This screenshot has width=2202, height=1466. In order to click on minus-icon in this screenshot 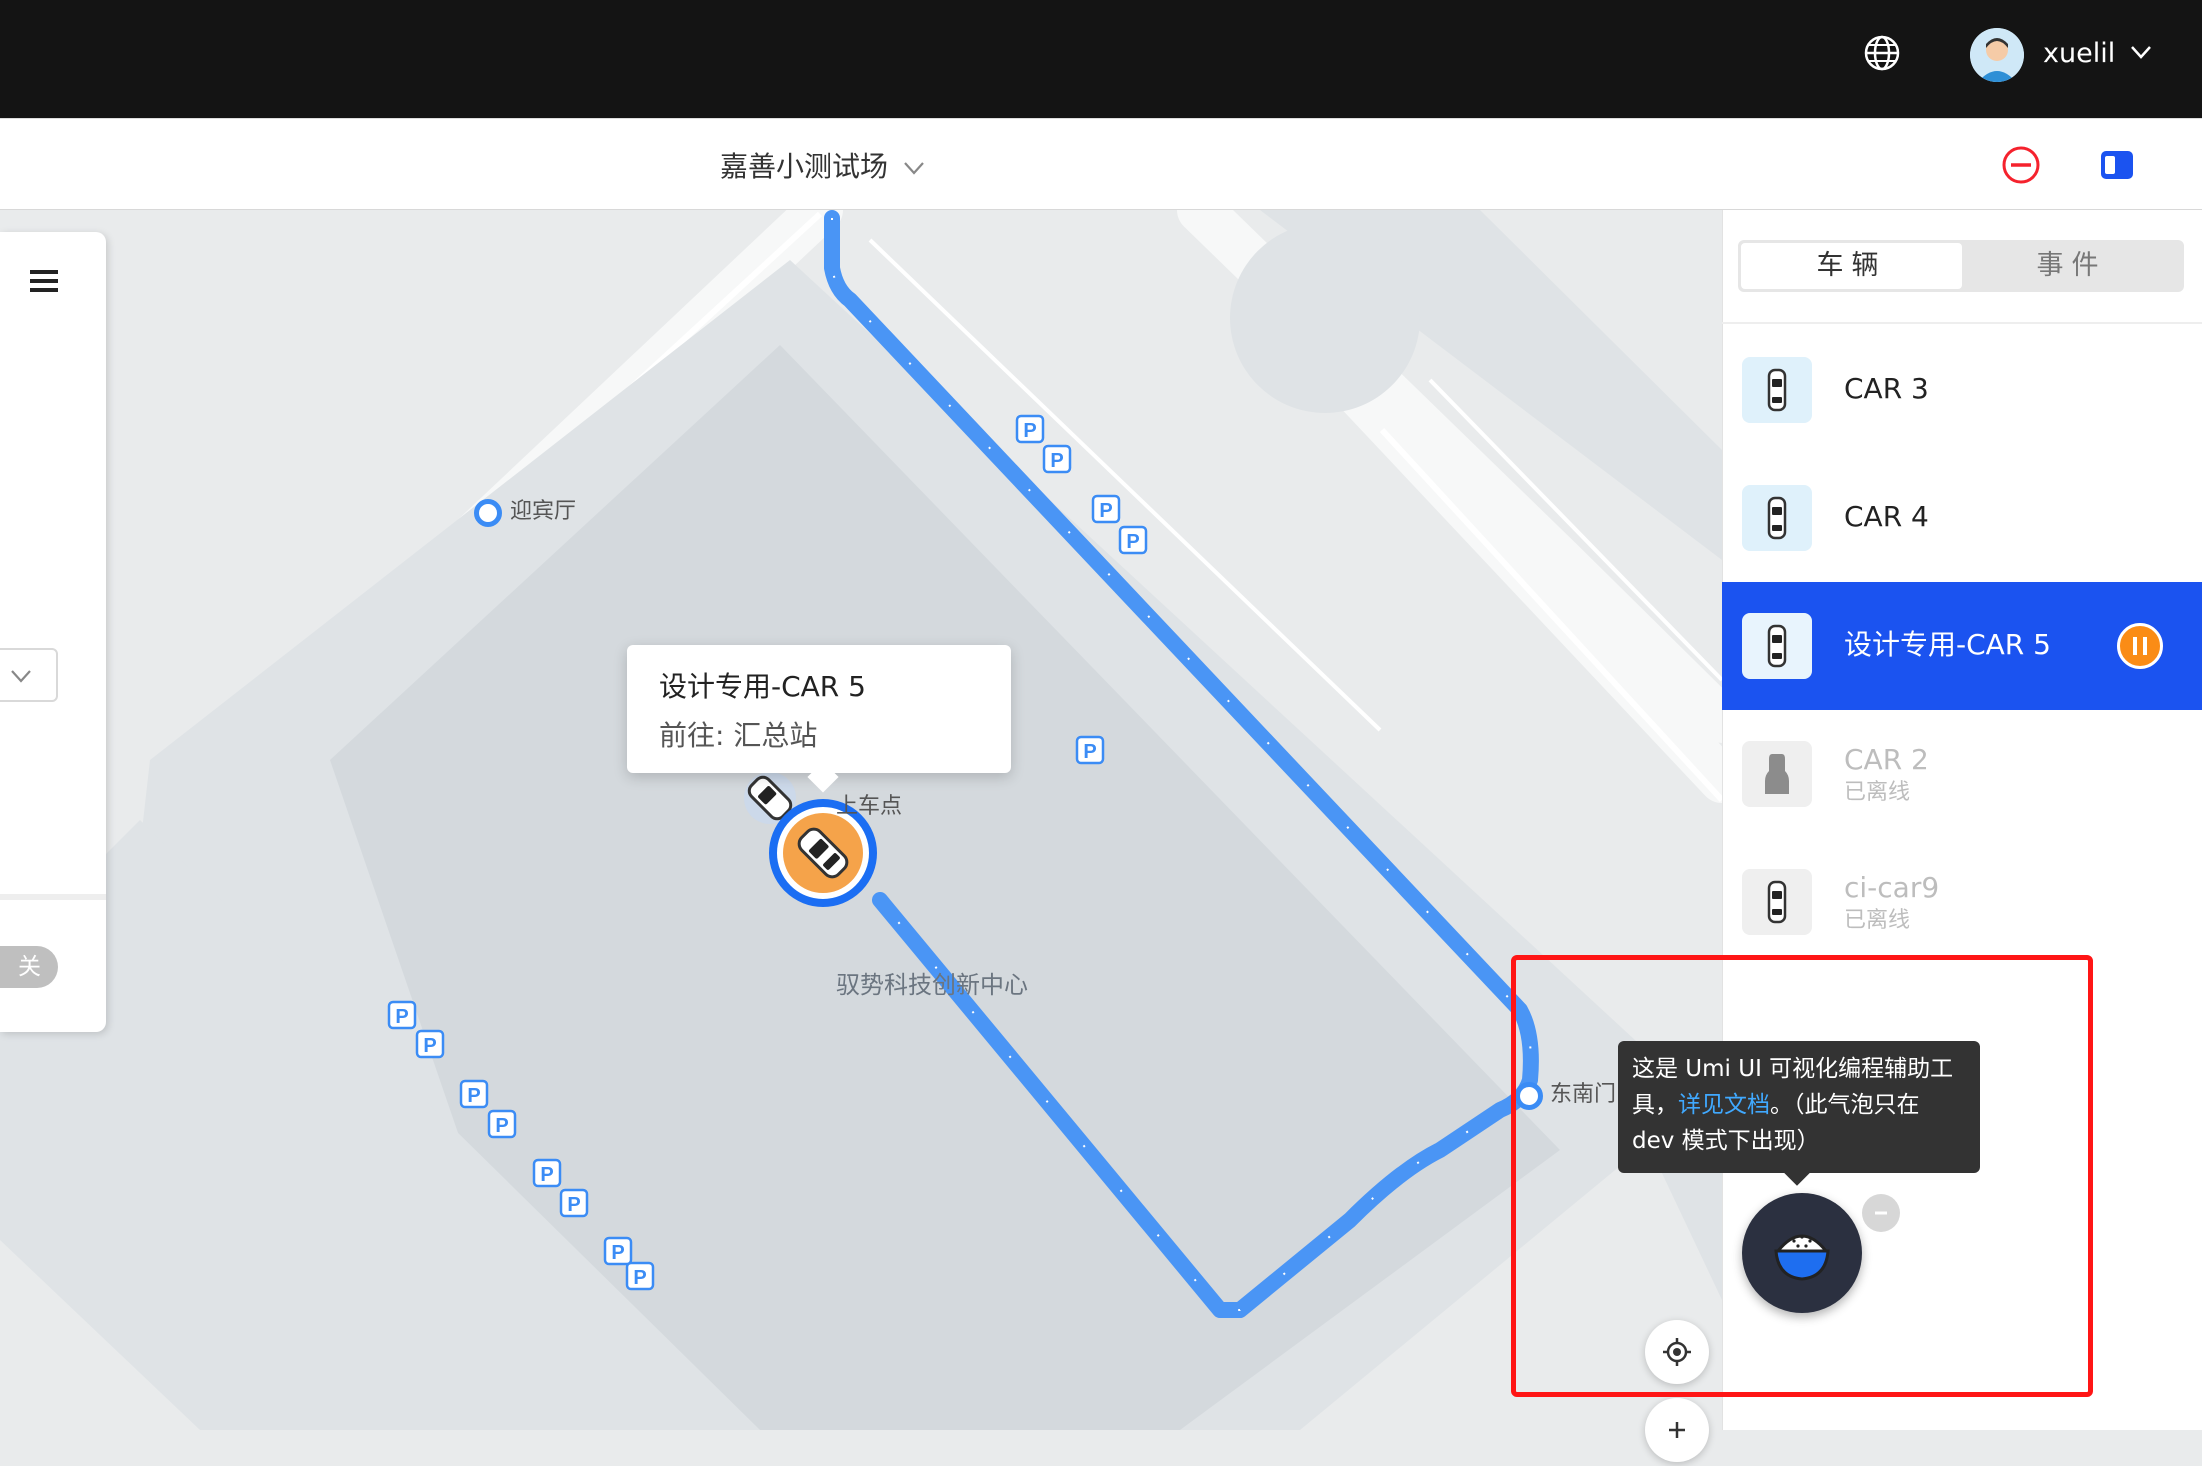, I will do `click(1881, 1213)`.